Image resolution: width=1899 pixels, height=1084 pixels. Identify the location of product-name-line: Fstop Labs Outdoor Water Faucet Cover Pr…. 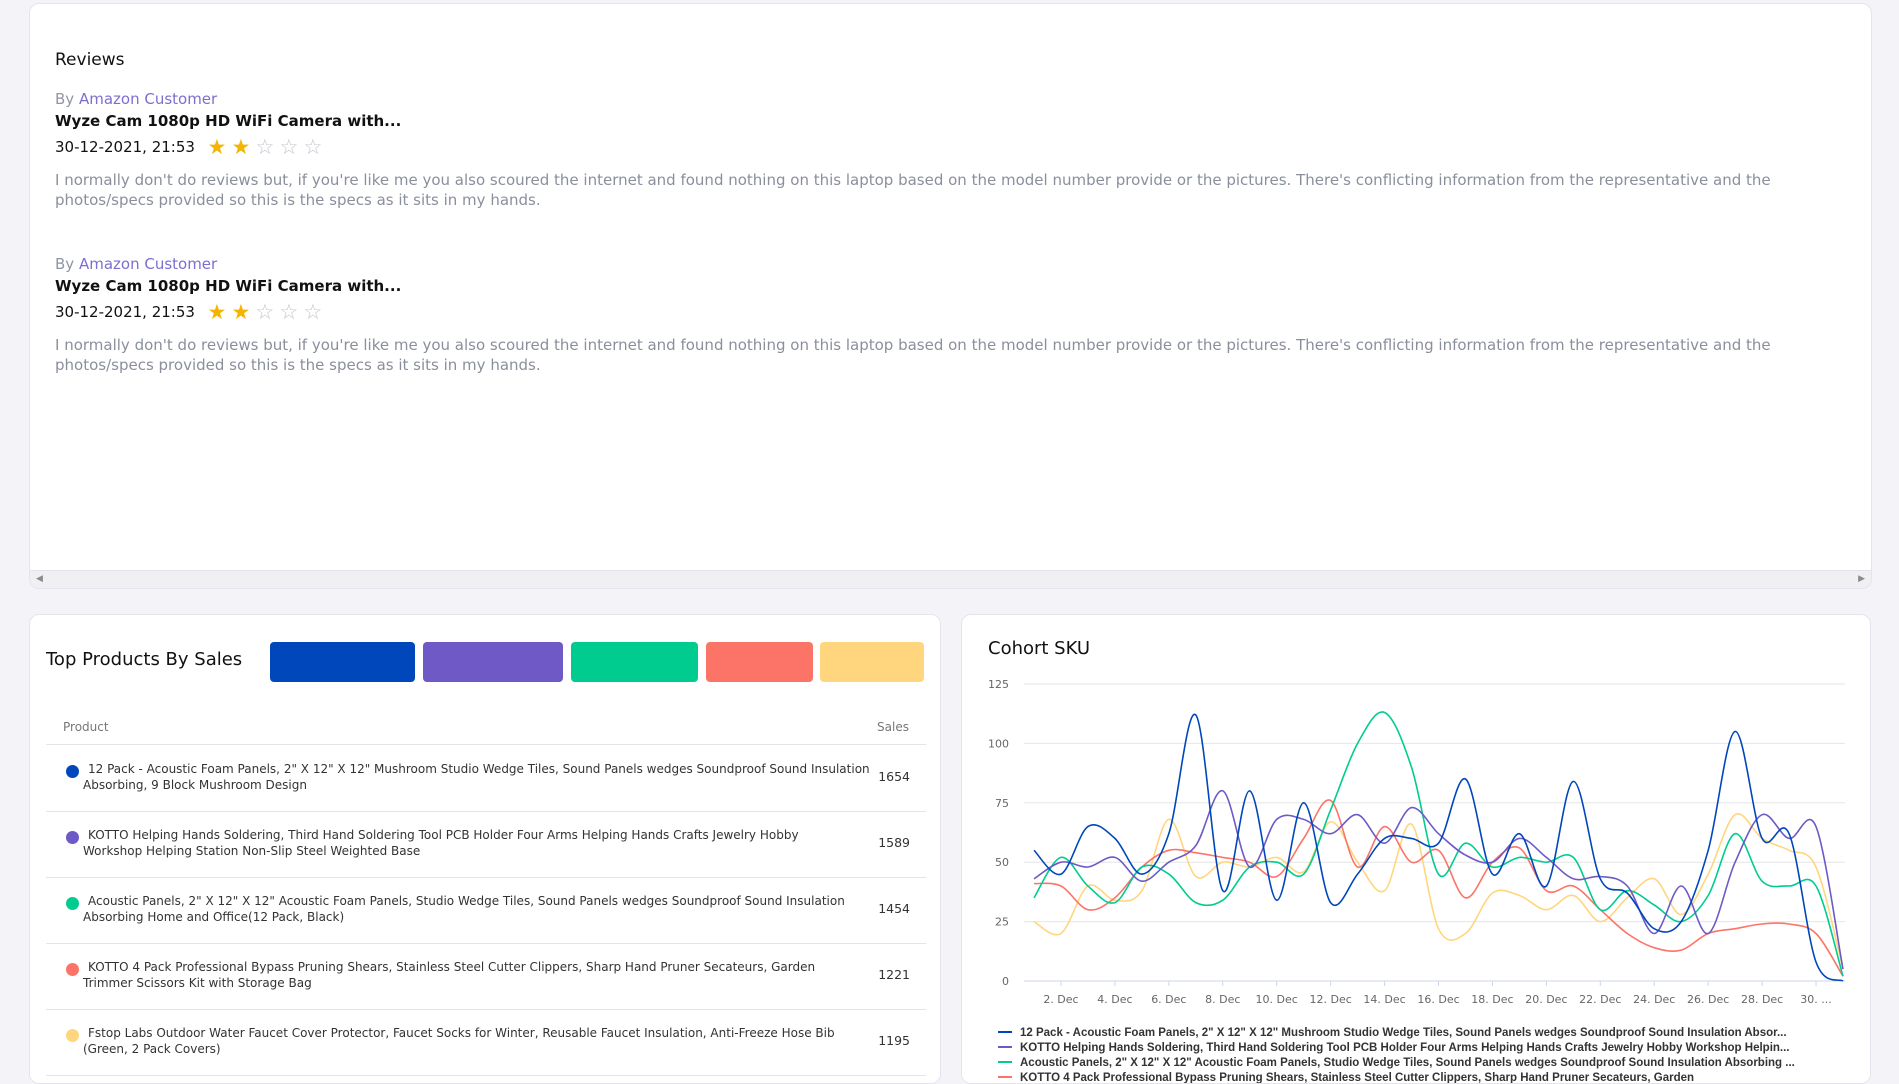
(461, 1033).